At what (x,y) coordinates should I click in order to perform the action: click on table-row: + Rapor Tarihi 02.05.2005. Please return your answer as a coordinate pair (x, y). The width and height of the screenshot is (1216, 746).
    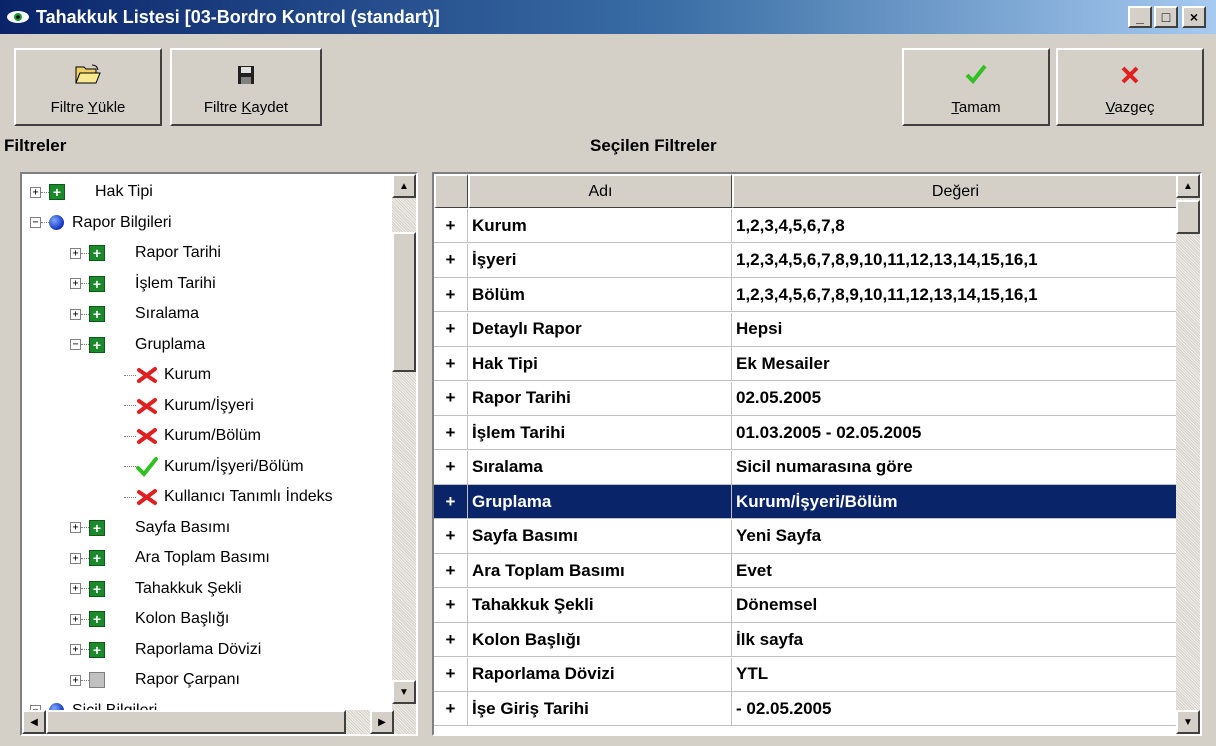
    Looking at the image, I should click on (806, 398).